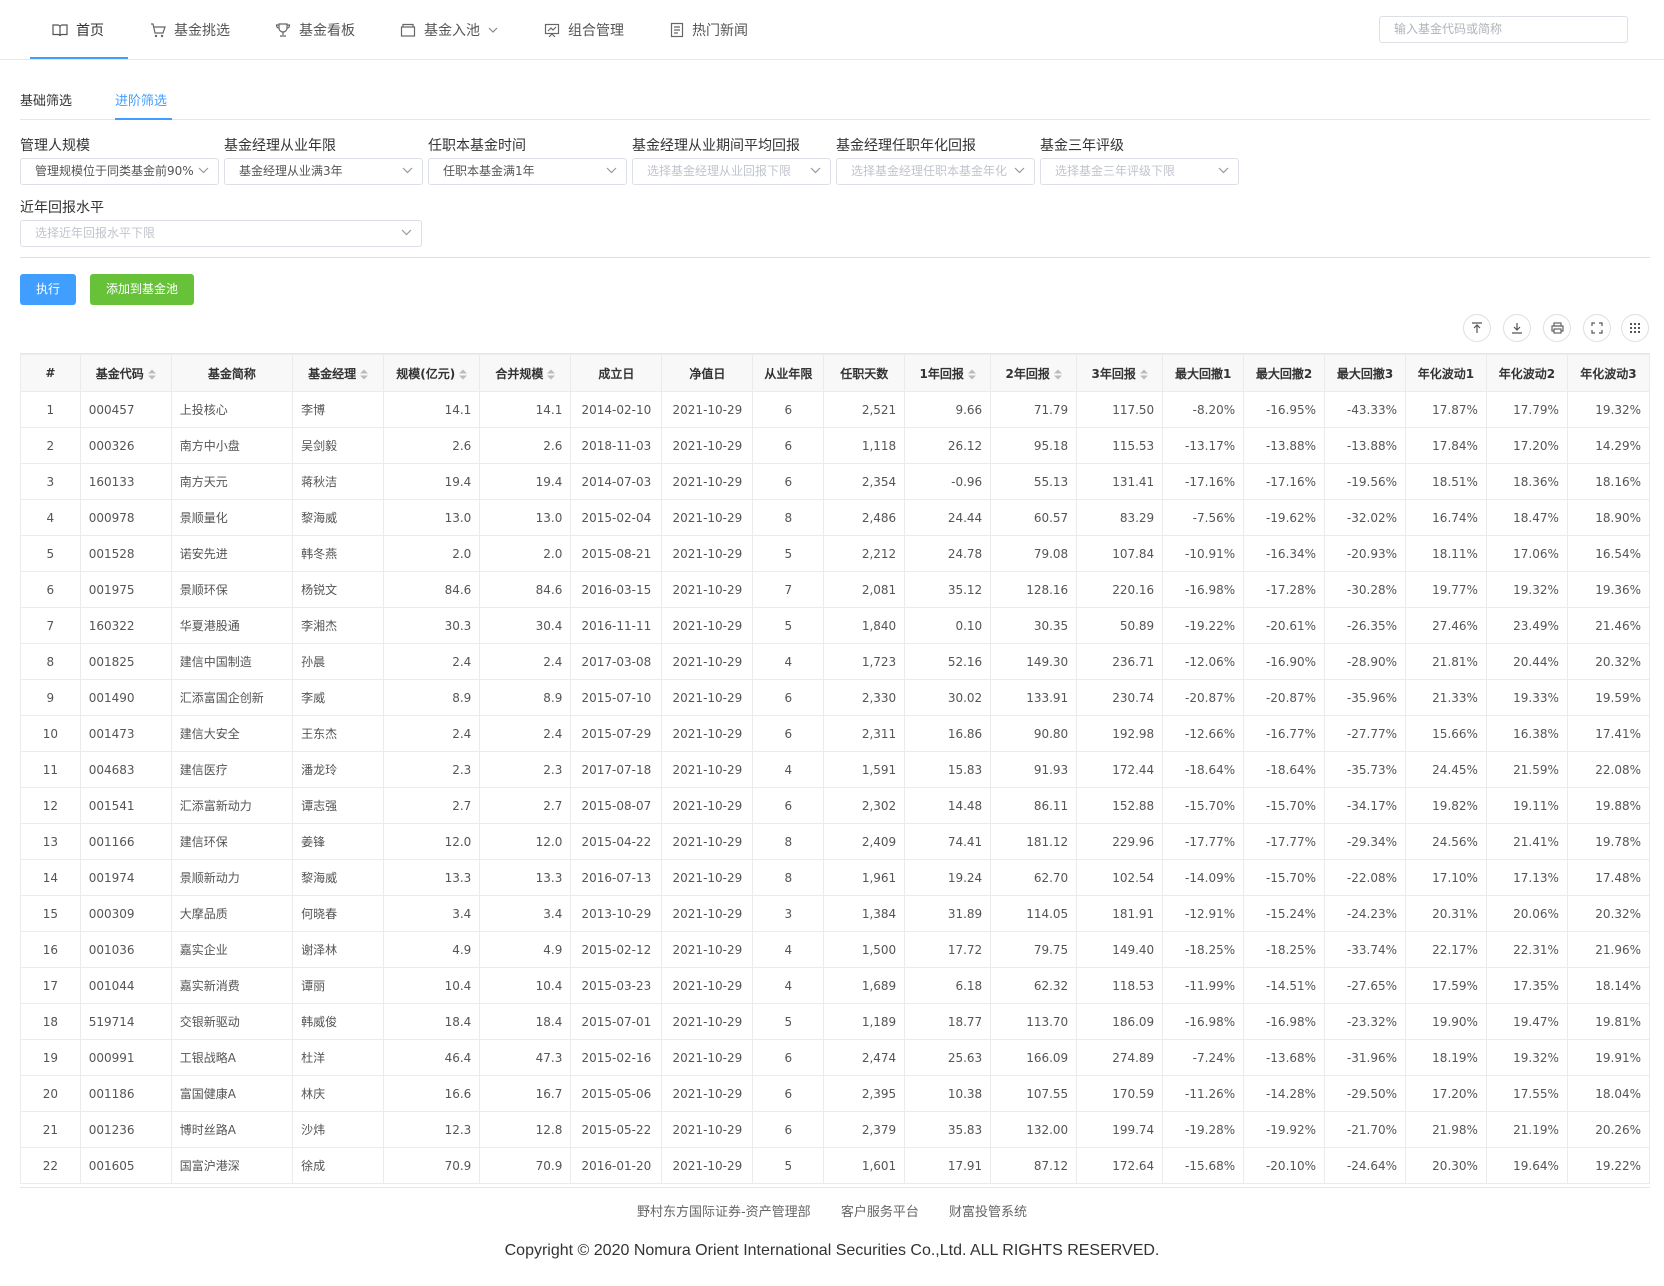  Describe the element at coordinates (1608, 769) in the screenshot. I see `table-cell: 22.08%` at that location.